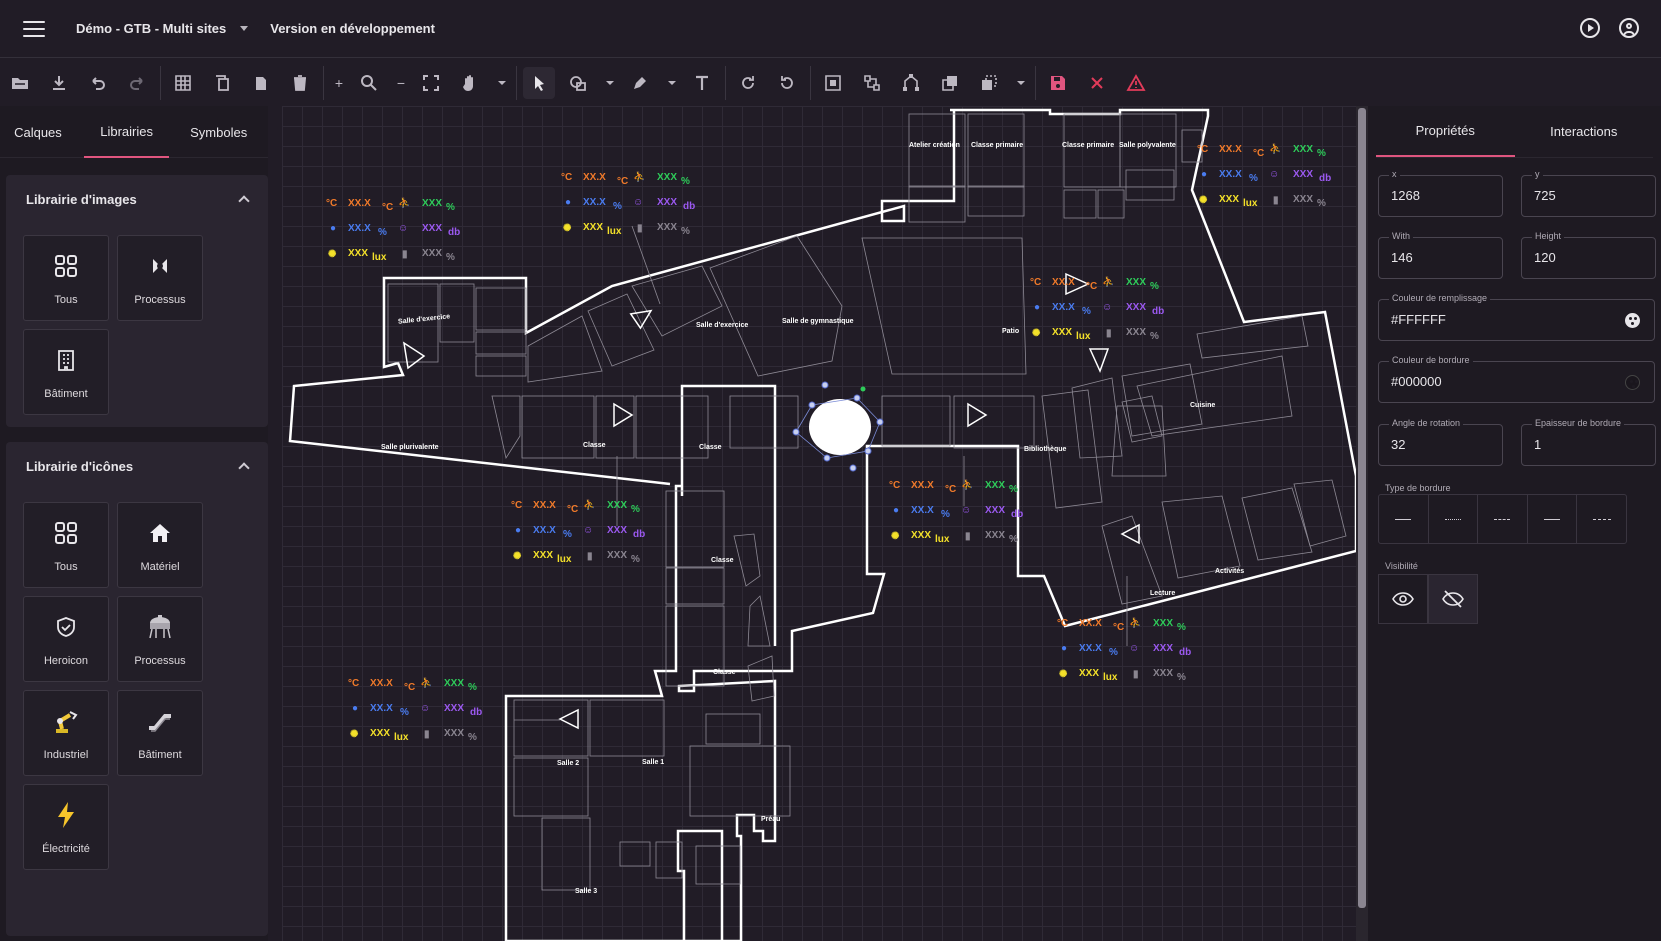  Describe the element at coordinates (1503, 519) in the screenshot. I see `border-dashed-button` at that location.